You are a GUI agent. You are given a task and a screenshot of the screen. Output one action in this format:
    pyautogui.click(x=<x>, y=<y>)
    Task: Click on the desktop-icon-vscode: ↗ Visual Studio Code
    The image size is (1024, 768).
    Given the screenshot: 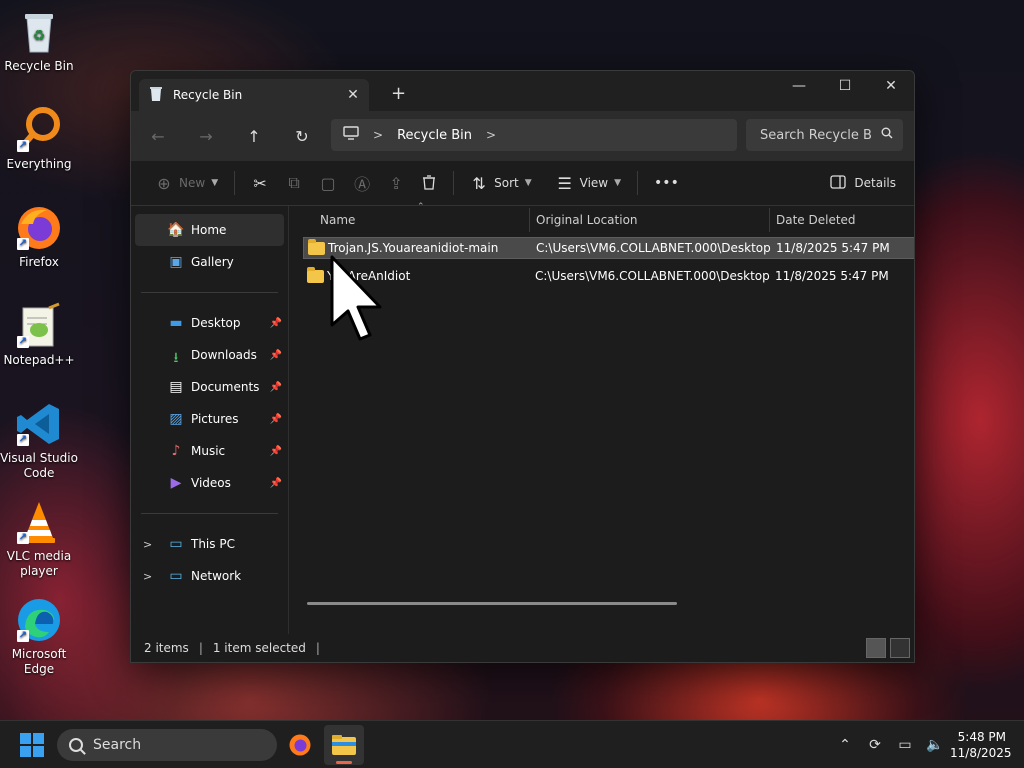 What is the action you would take?
    pyautogui.click(x=39, y=440)
    